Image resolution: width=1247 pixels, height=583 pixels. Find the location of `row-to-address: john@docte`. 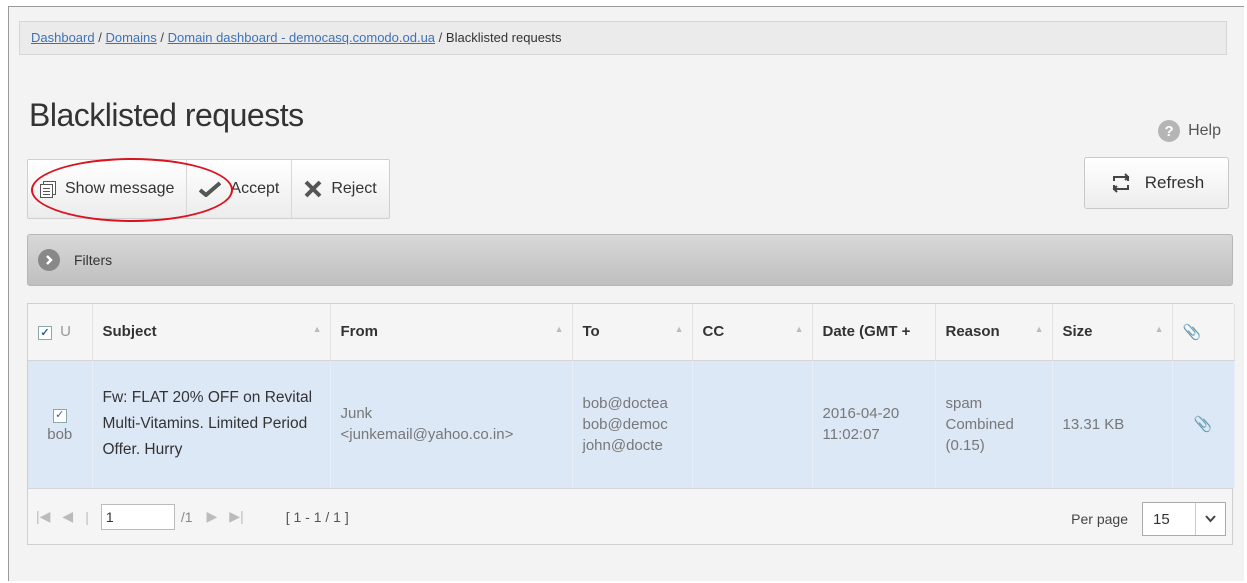

row-to-address: john@docte is located at coordinates (622, 445).